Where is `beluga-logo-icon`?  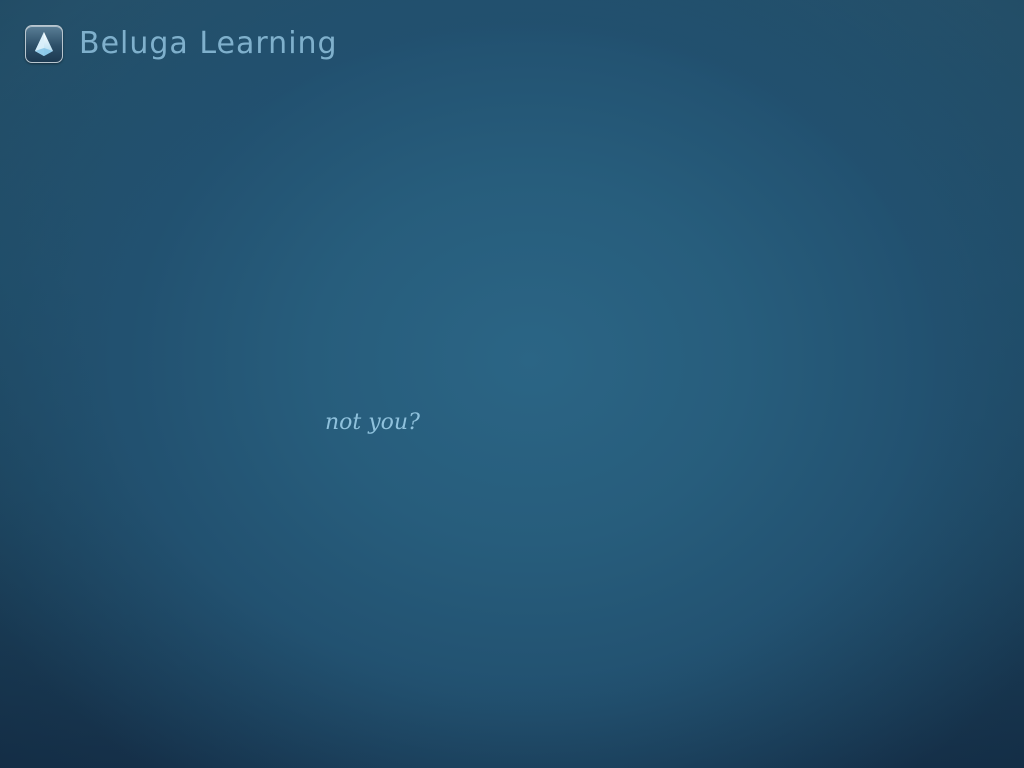
beluga-logo-icon is located at coordinates (44, 44).